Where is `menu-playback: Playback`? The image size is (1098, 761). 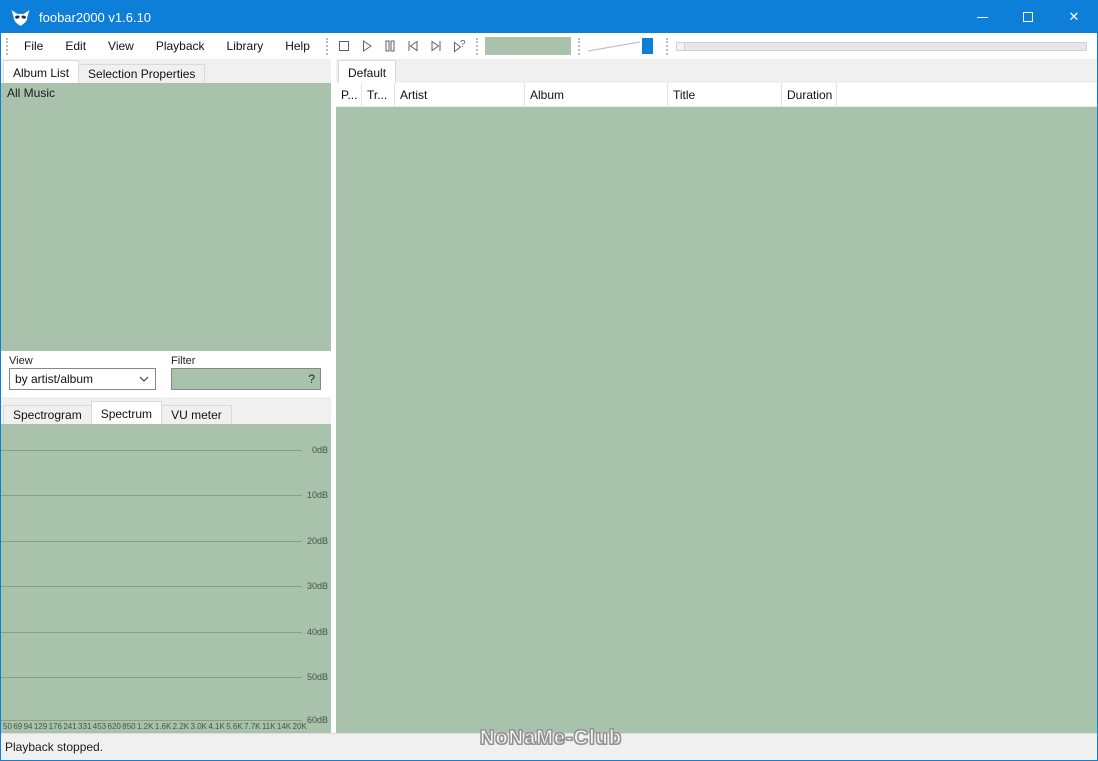 menu-playback: Playback is located at coordinates (180, 46).